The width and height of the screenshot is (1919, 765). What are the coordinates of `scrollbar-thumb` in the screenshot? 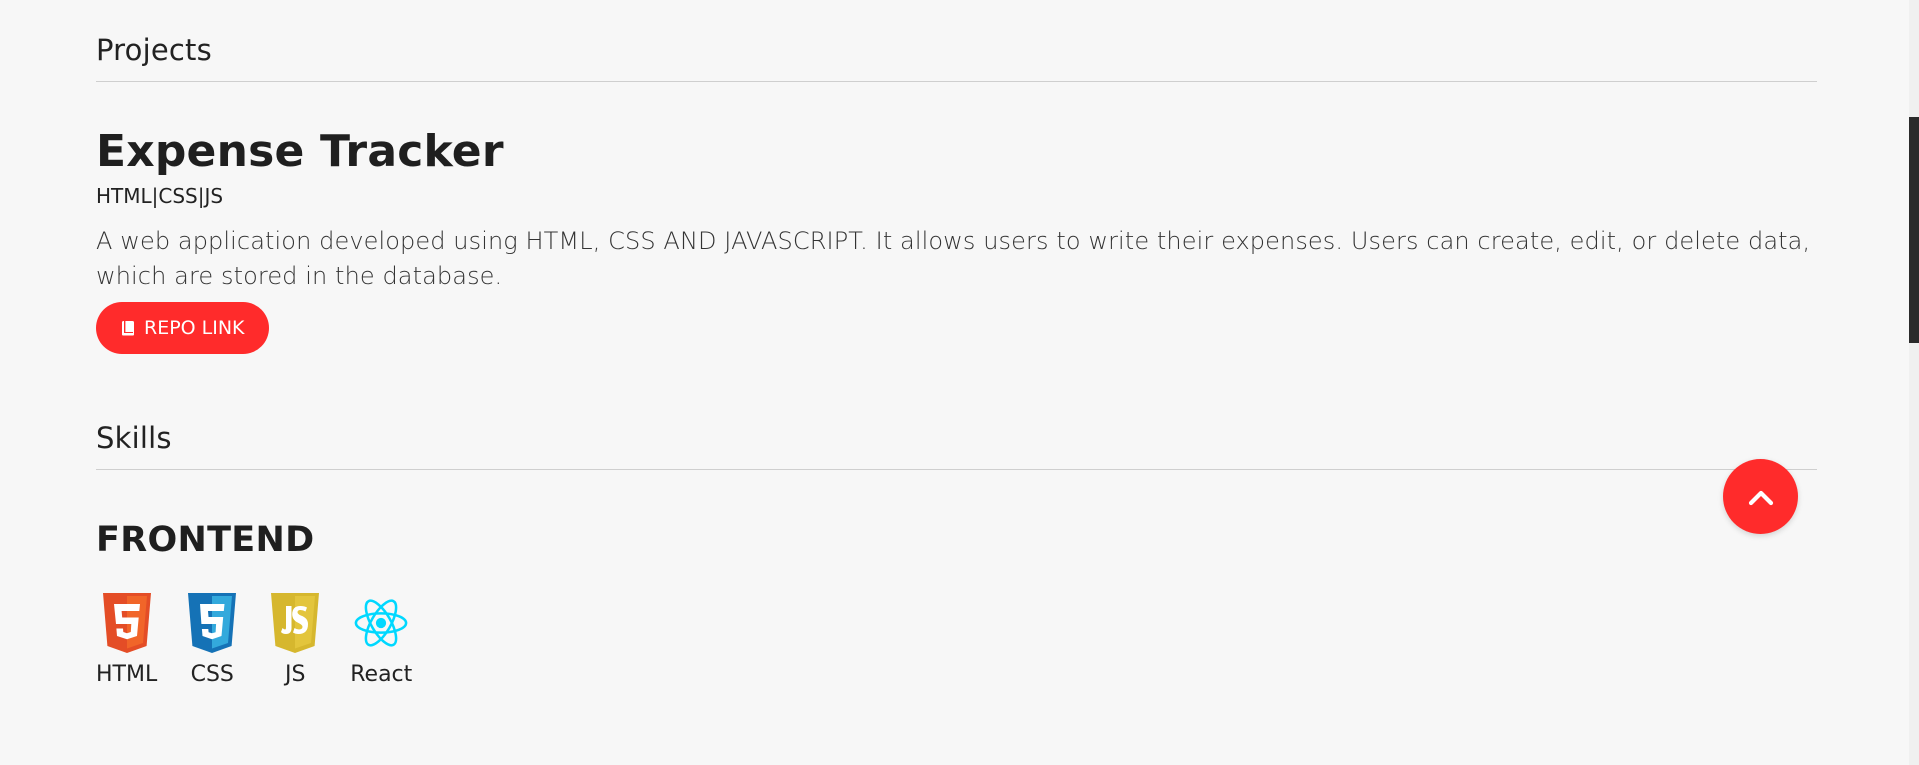 It's located at (1914, 230).